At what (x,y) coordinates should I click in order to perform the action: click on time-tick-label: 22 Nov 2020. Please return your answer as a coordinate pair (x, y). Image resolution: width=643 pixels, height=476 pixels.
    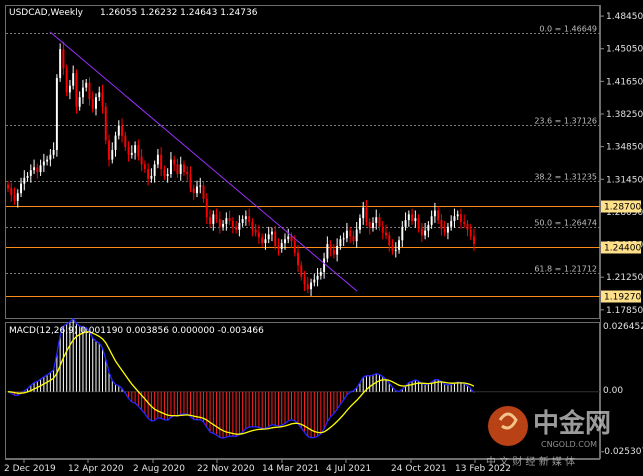
    Looking at the image, I should click on (226, 469).